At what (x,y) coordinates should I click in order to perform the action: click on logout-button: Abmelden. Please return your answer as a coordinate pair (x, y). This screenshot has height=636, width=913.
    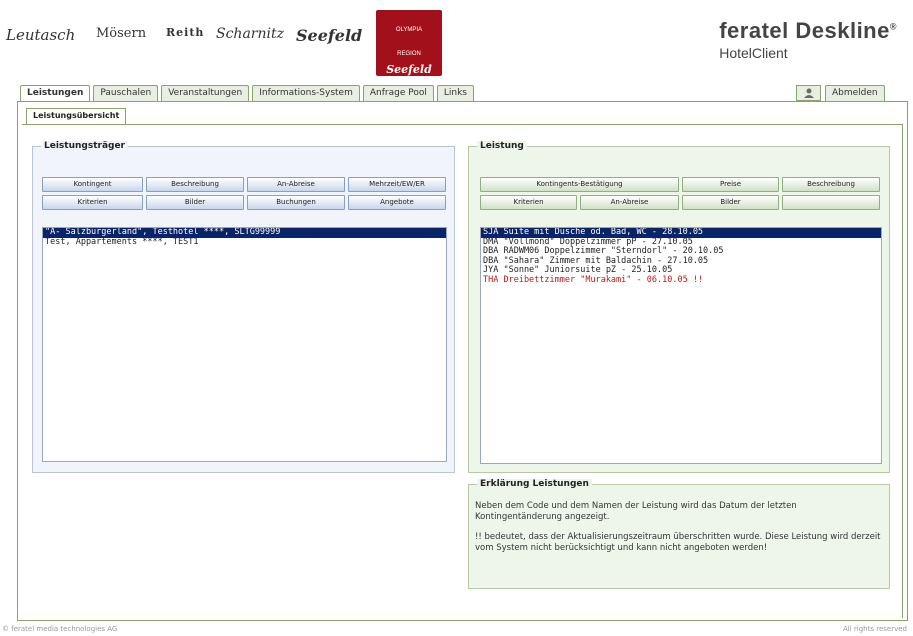
    Looking at the image, I should click on (855, 93).